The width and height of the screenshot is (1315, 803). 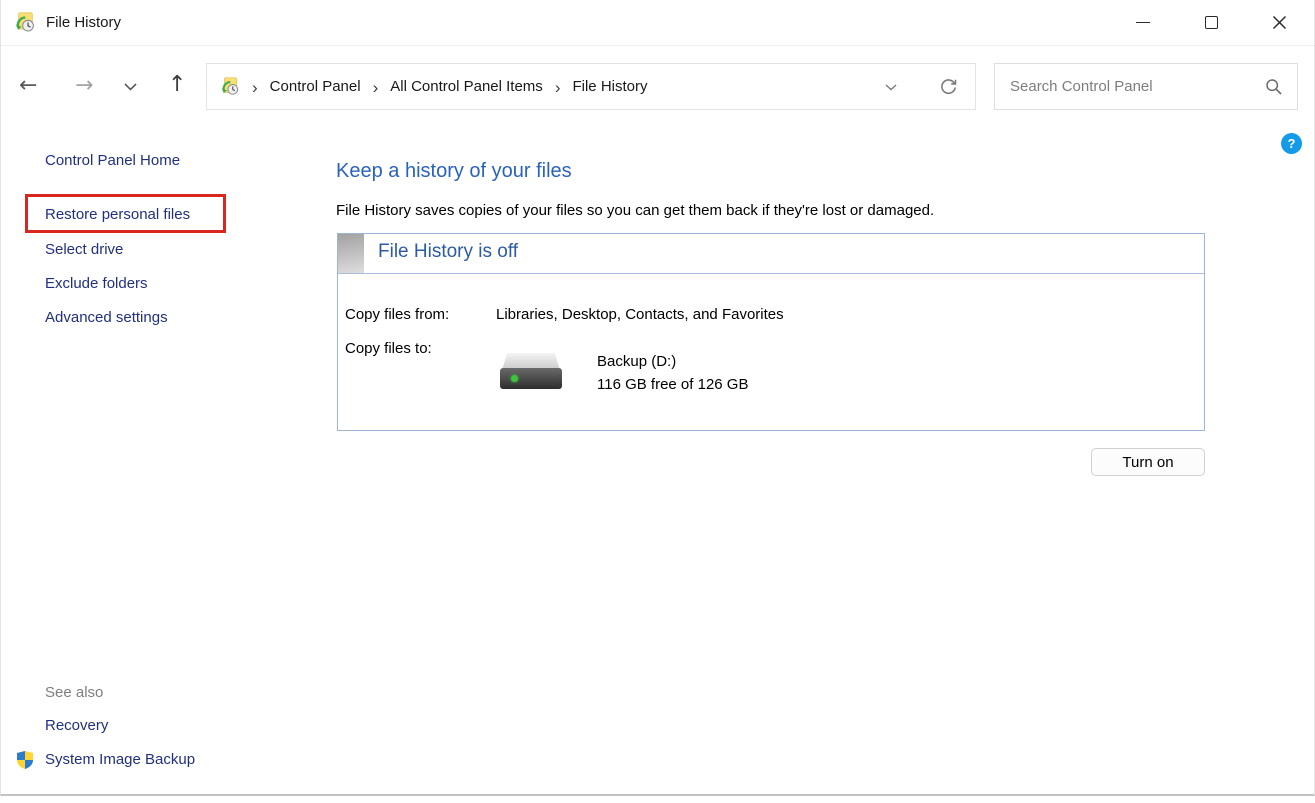 I want to click on maximize-button, so click(x=1211, y=22).